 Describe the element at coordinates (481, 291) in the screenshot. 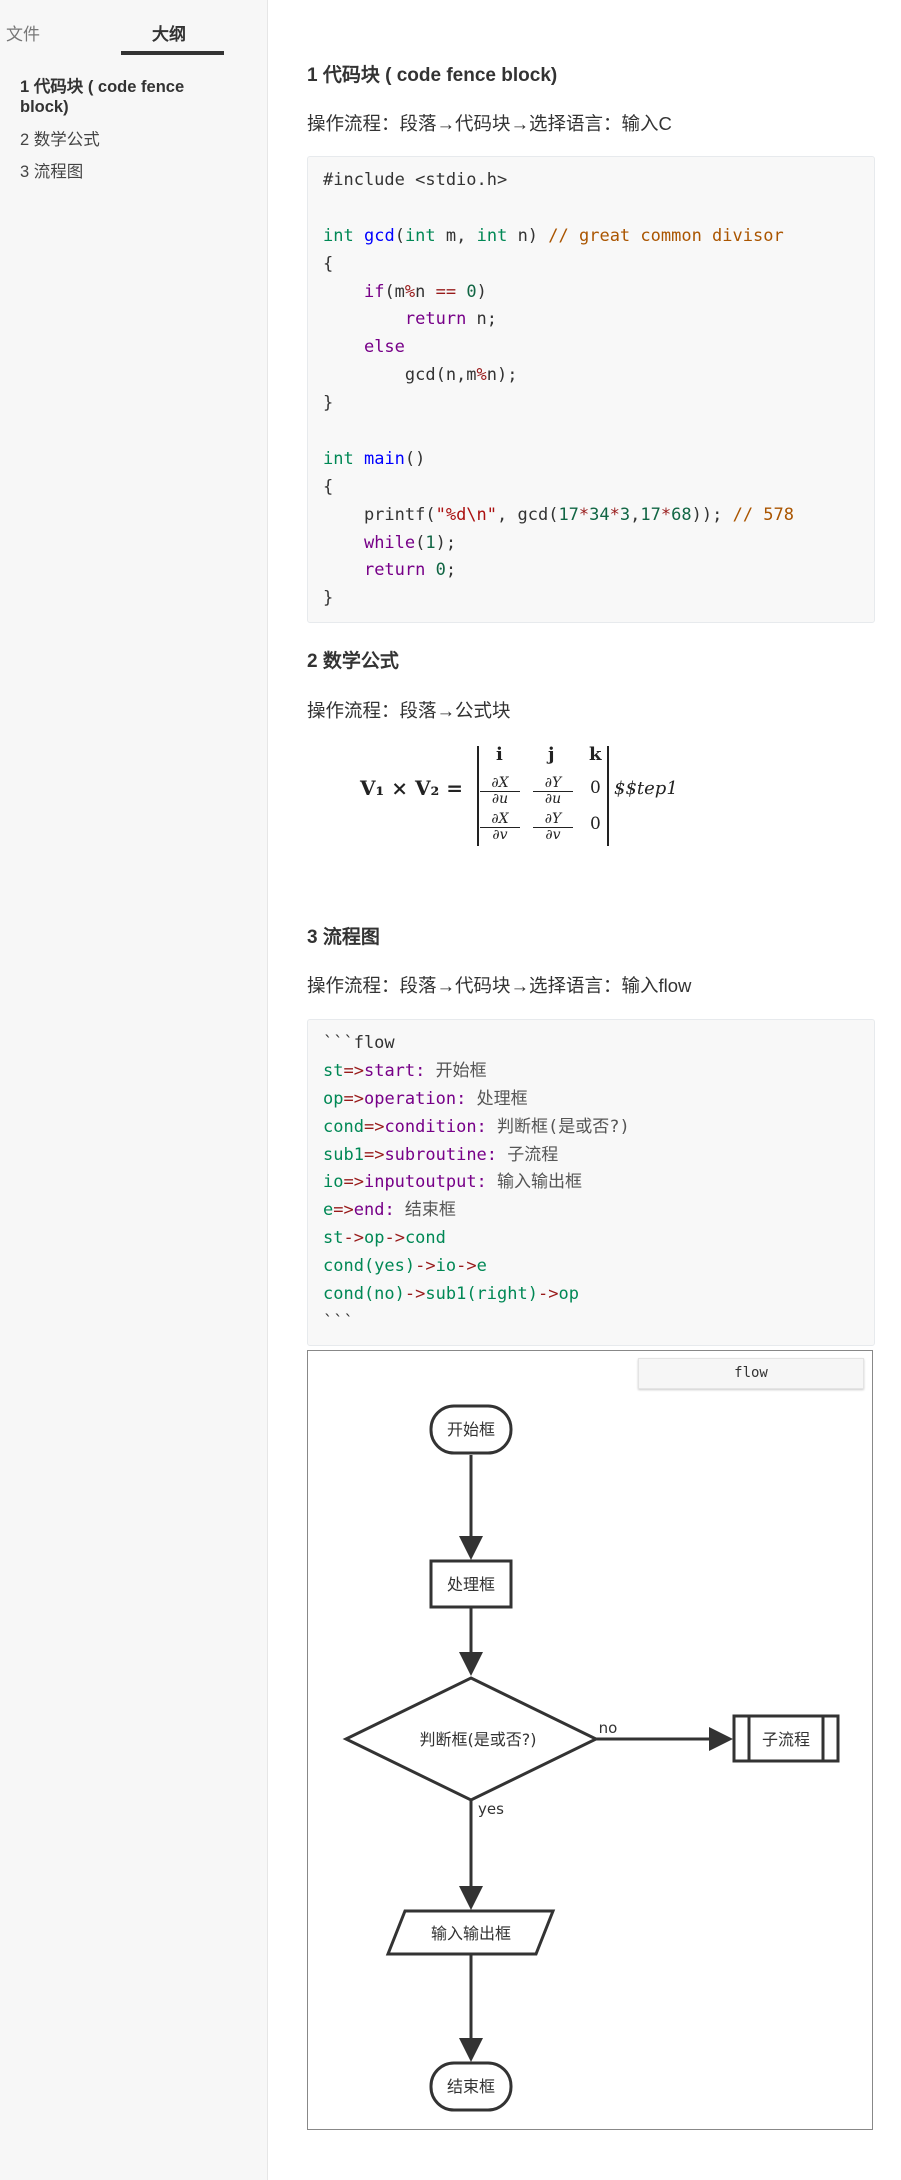

I see `code-token: )` at that location.